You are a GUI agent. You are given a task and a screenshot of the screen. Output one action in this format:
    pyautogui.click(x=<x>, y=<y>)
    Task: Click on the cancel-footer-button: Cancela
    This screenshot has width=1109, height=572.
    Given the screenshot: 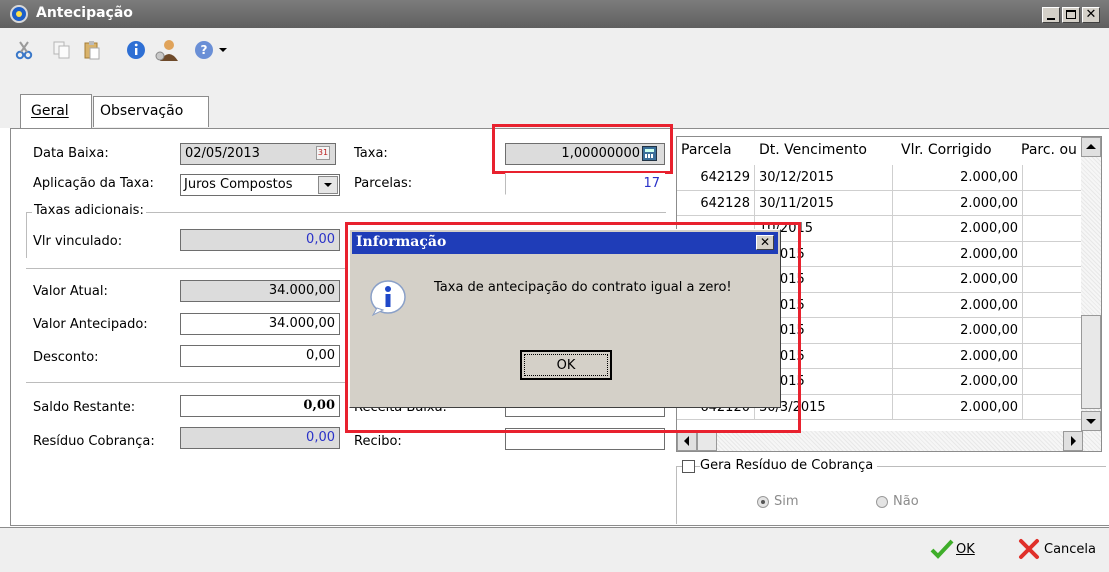 What is the action you would take?
    pyautogui.click(x=1063, y=551)
    